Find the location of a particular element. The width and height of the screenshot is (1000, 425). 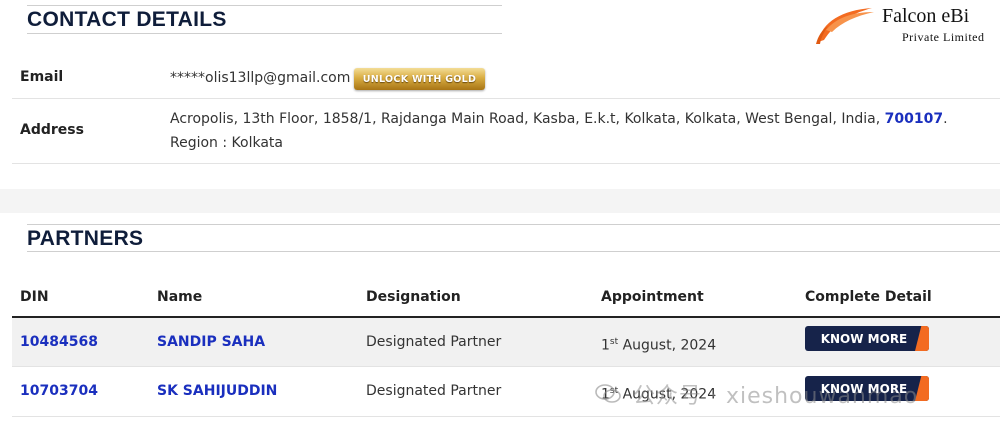

email-value: *****olis13llp@gmail.com is located at coordinates (260, 78).